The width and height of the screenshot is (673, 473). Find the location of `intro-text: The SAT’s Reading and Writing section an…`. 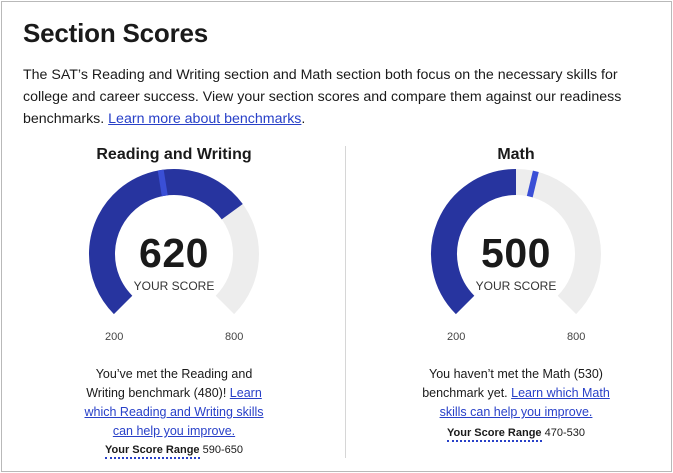

intro-text: The SAT’s Reading and Writing section an… is located at coordinates (343, 97).